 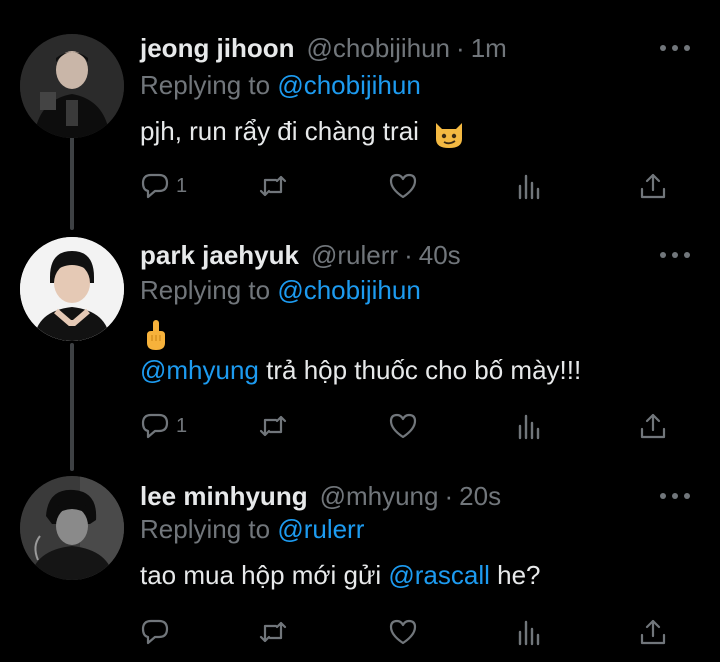 I want to click on emoji-line, so click(x=156, y=338).